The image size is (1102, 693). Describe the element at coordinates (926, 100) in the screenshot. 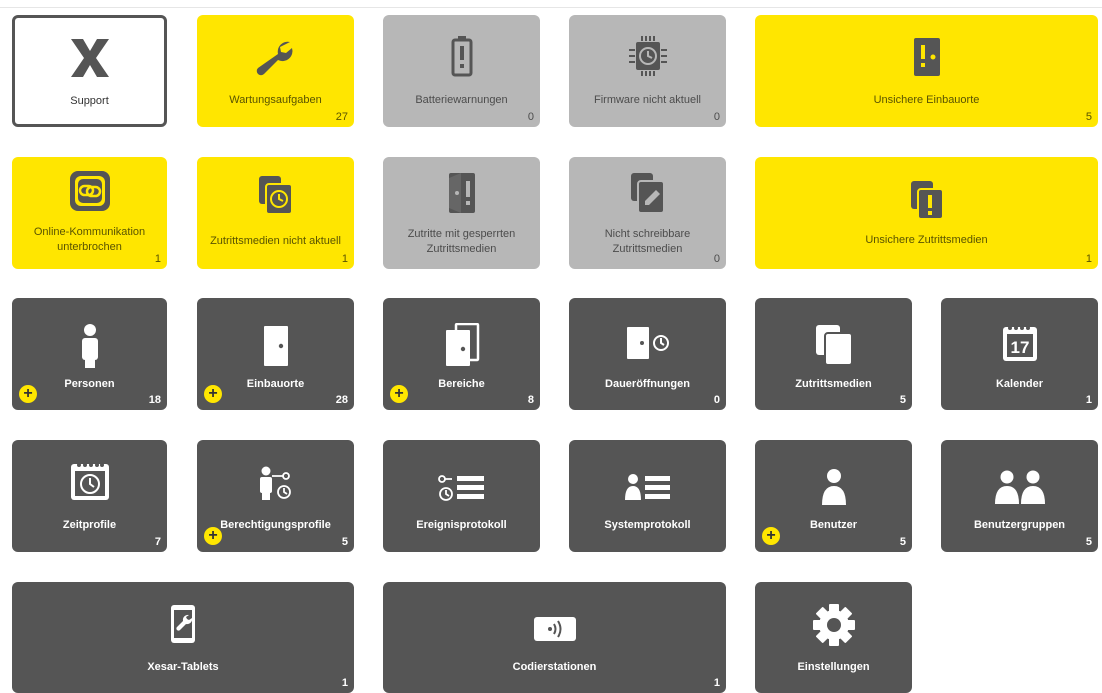

I see `tile-label: Unsichere Einbauorte` at that location.